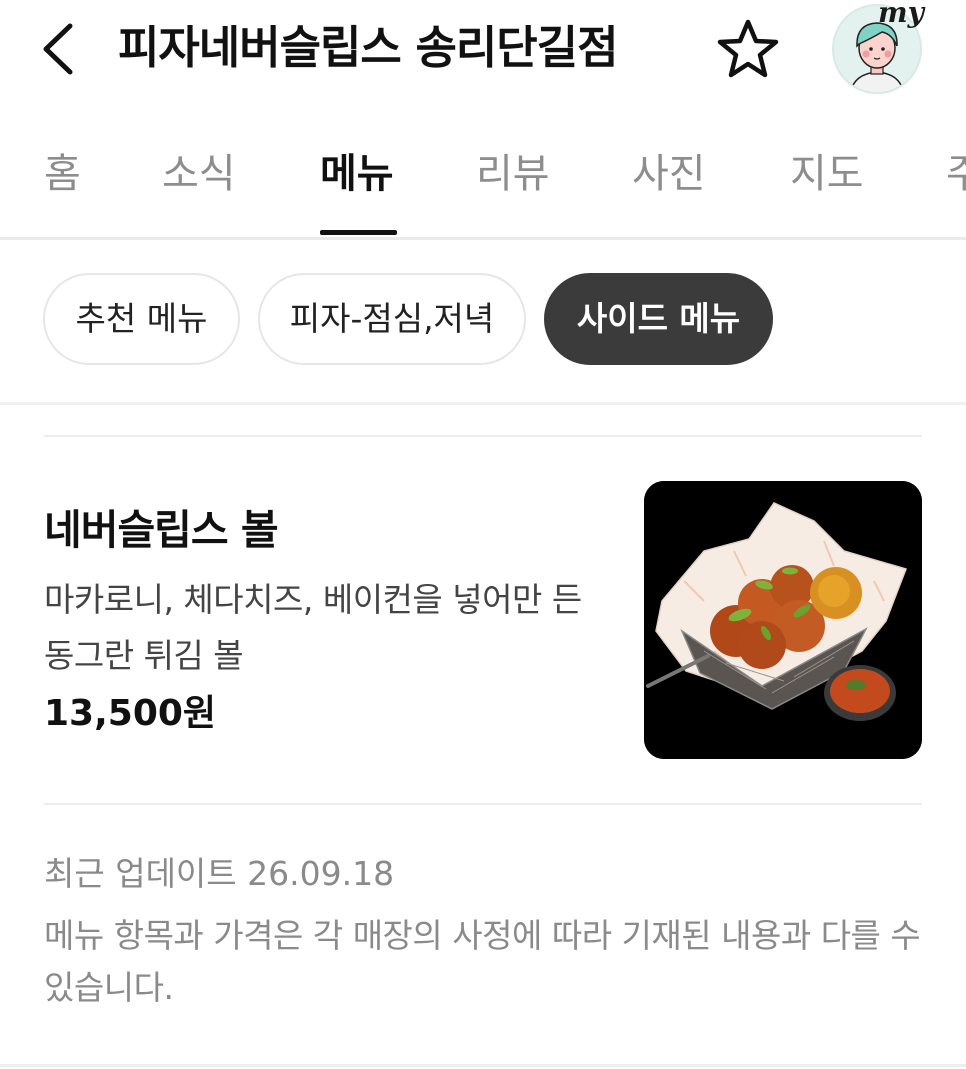  I want to click on tab-home: 홈, so click(62, 174).